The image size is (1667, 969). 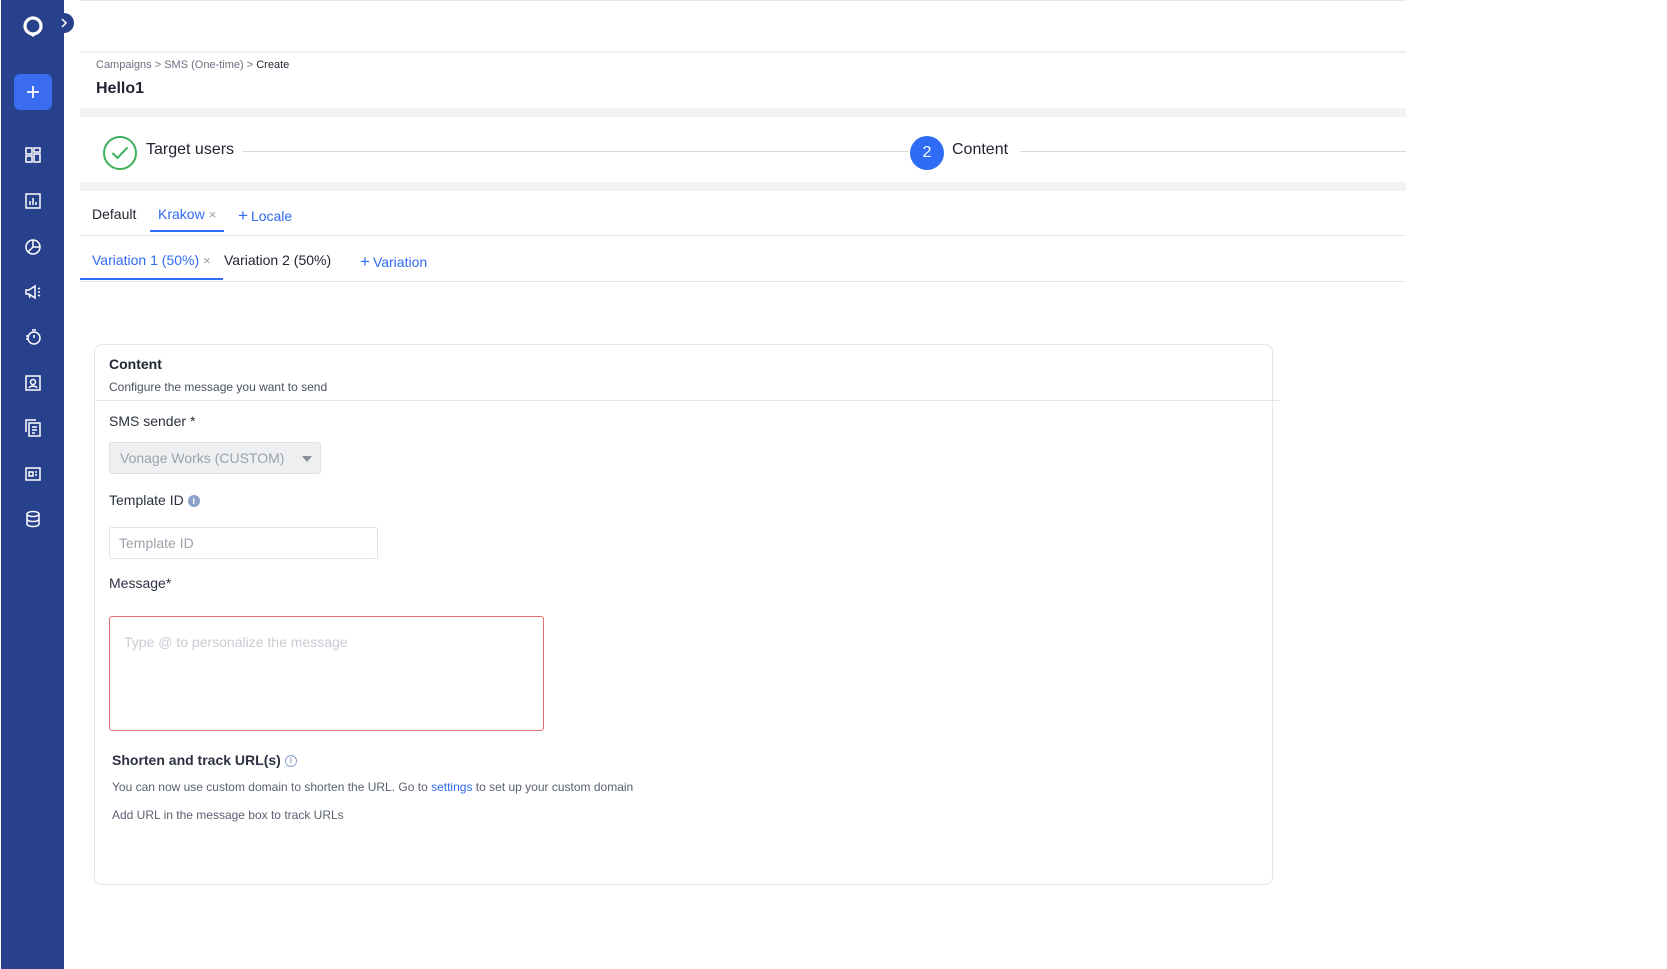 What do you see at coordinates (148, 421) in the screenshot?
I see `label-text: SMS sender` at bounding box center [148, 421].